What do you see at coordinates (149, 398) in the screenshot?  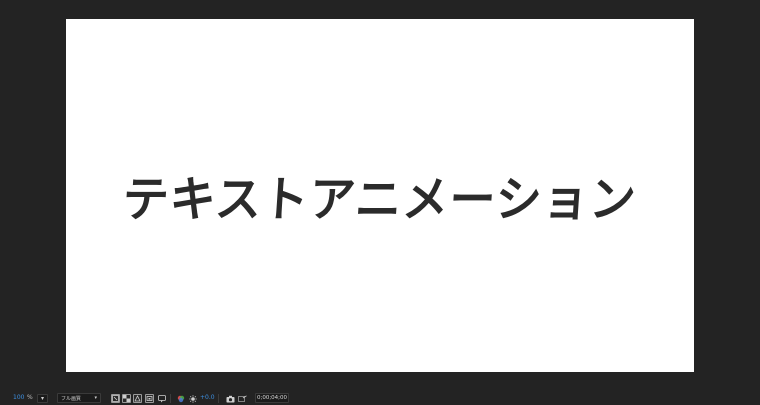 I see `3d-view-icon` at bounding box center [149, 398].